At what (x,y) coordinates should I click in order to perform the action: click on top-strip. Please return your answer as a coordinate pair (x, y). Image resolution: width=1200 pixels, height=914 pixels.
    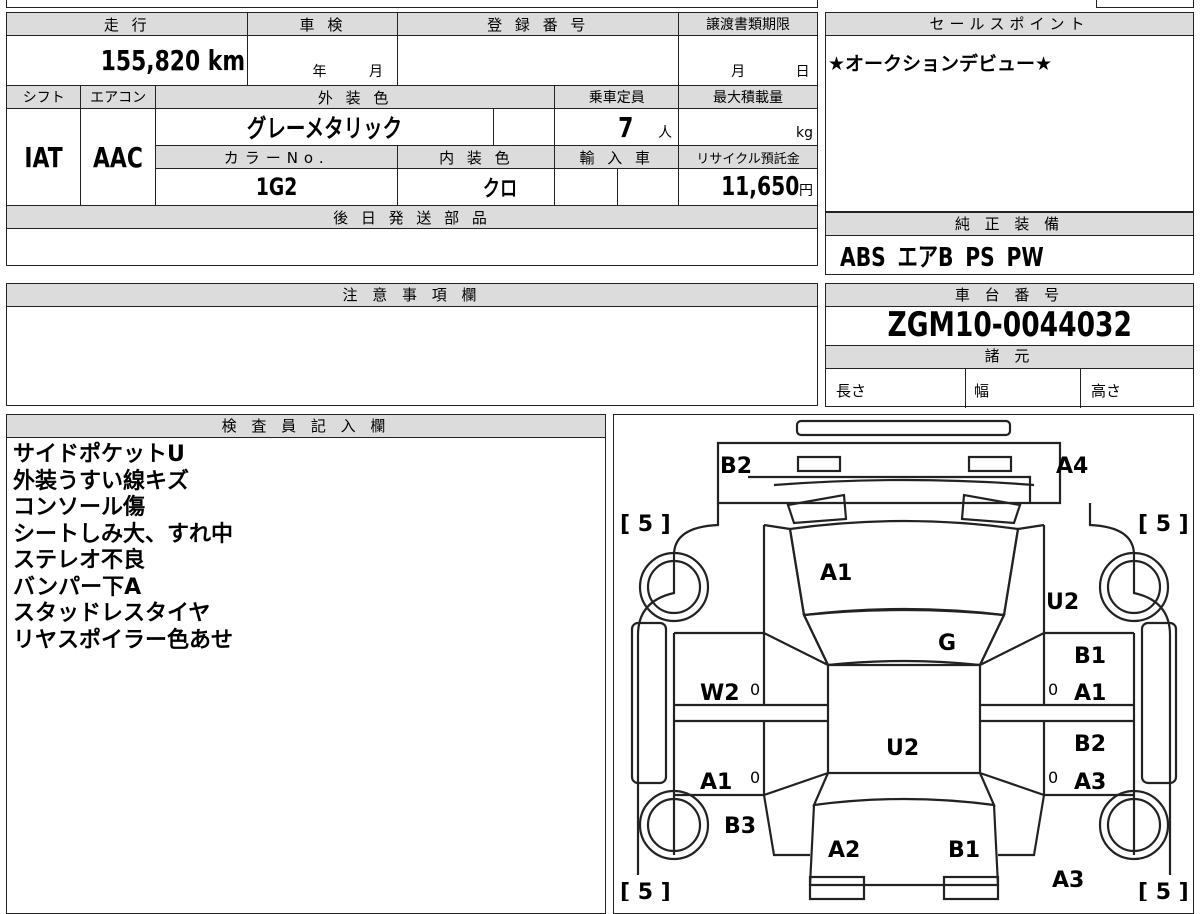
    Looking at the image, I should click on (412, 4).